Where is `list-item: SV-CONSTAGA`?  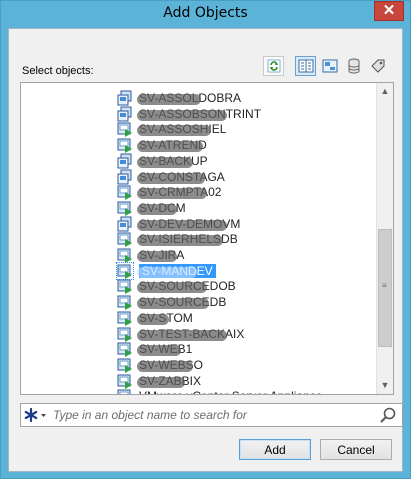 list-item: SV-CONSTAGA is located at coordinates (171, 177).